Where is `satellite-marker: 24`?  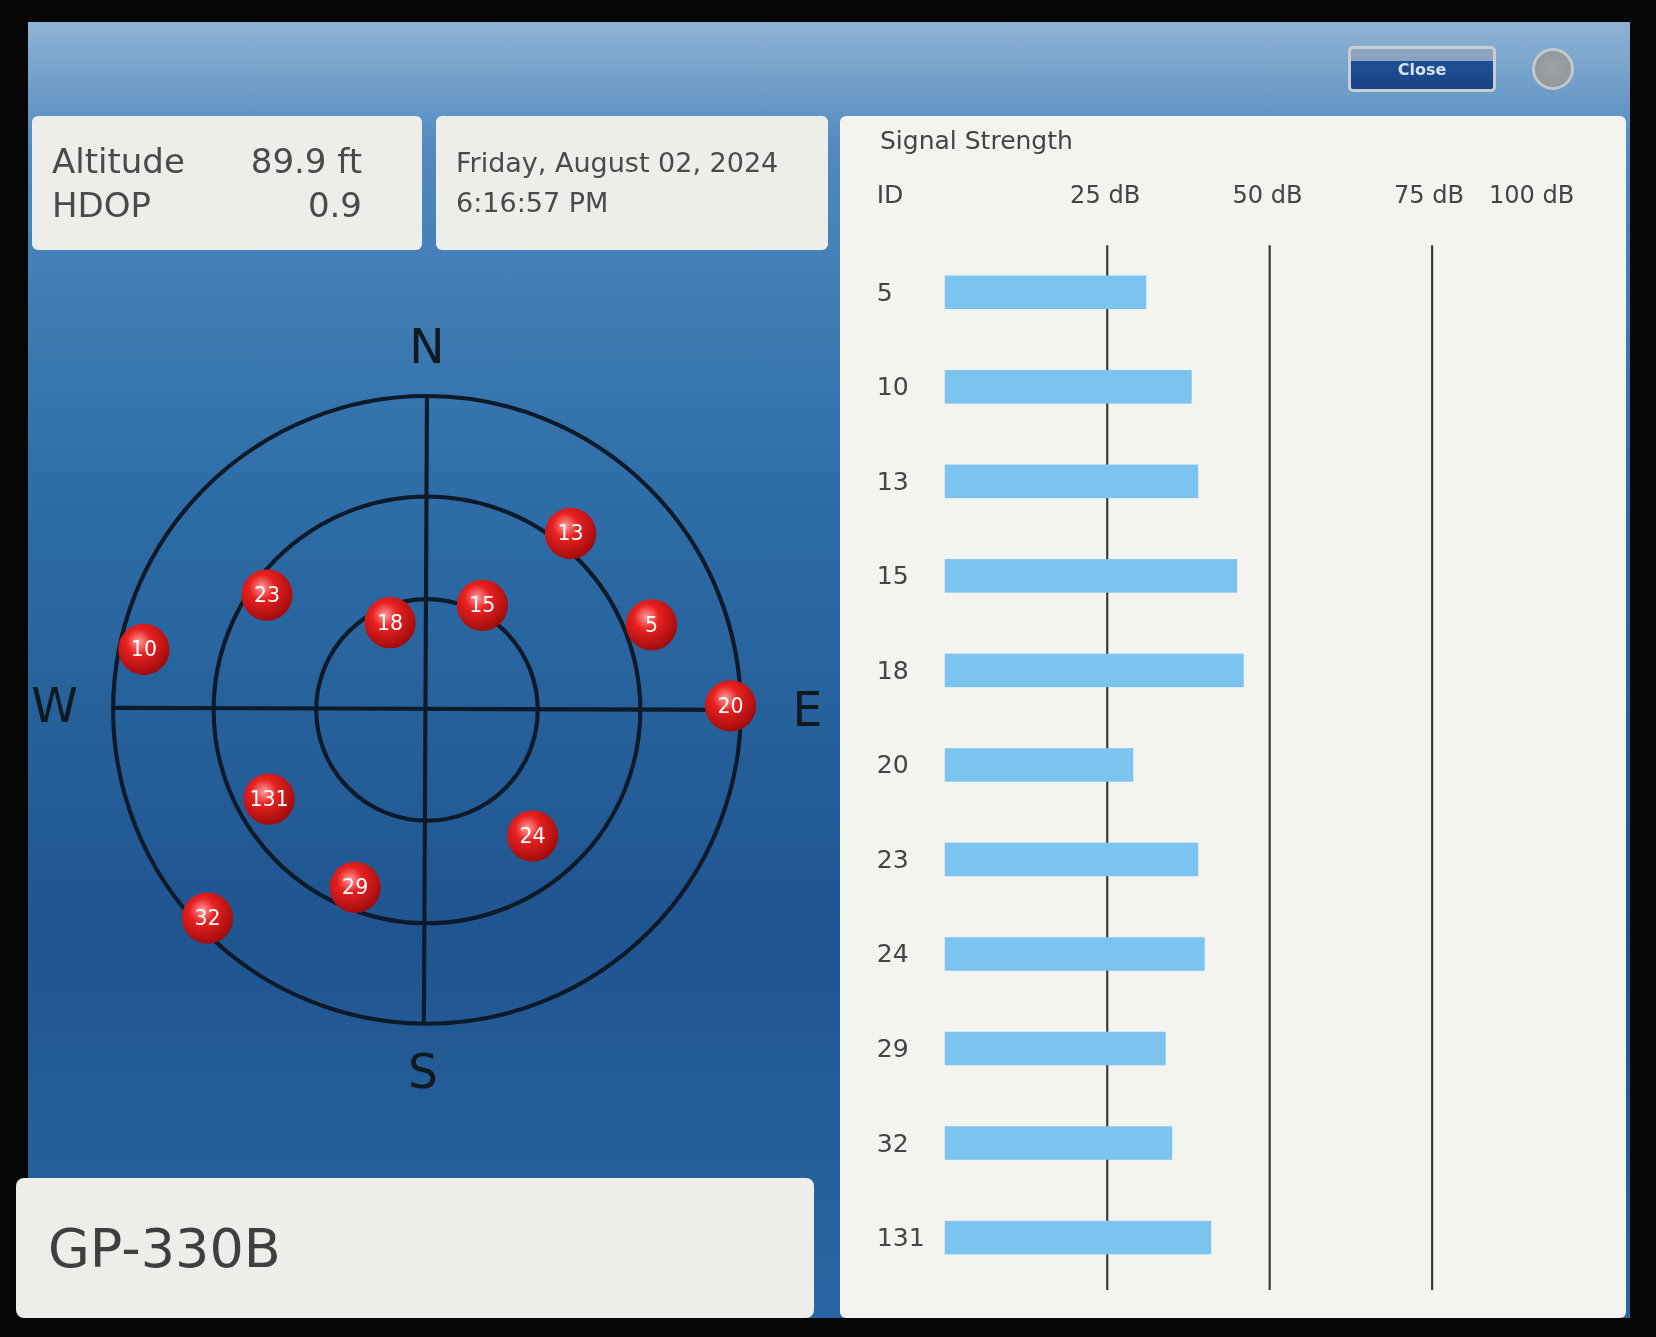 satellite-marker: 24 is located at coordinates (532, 836).